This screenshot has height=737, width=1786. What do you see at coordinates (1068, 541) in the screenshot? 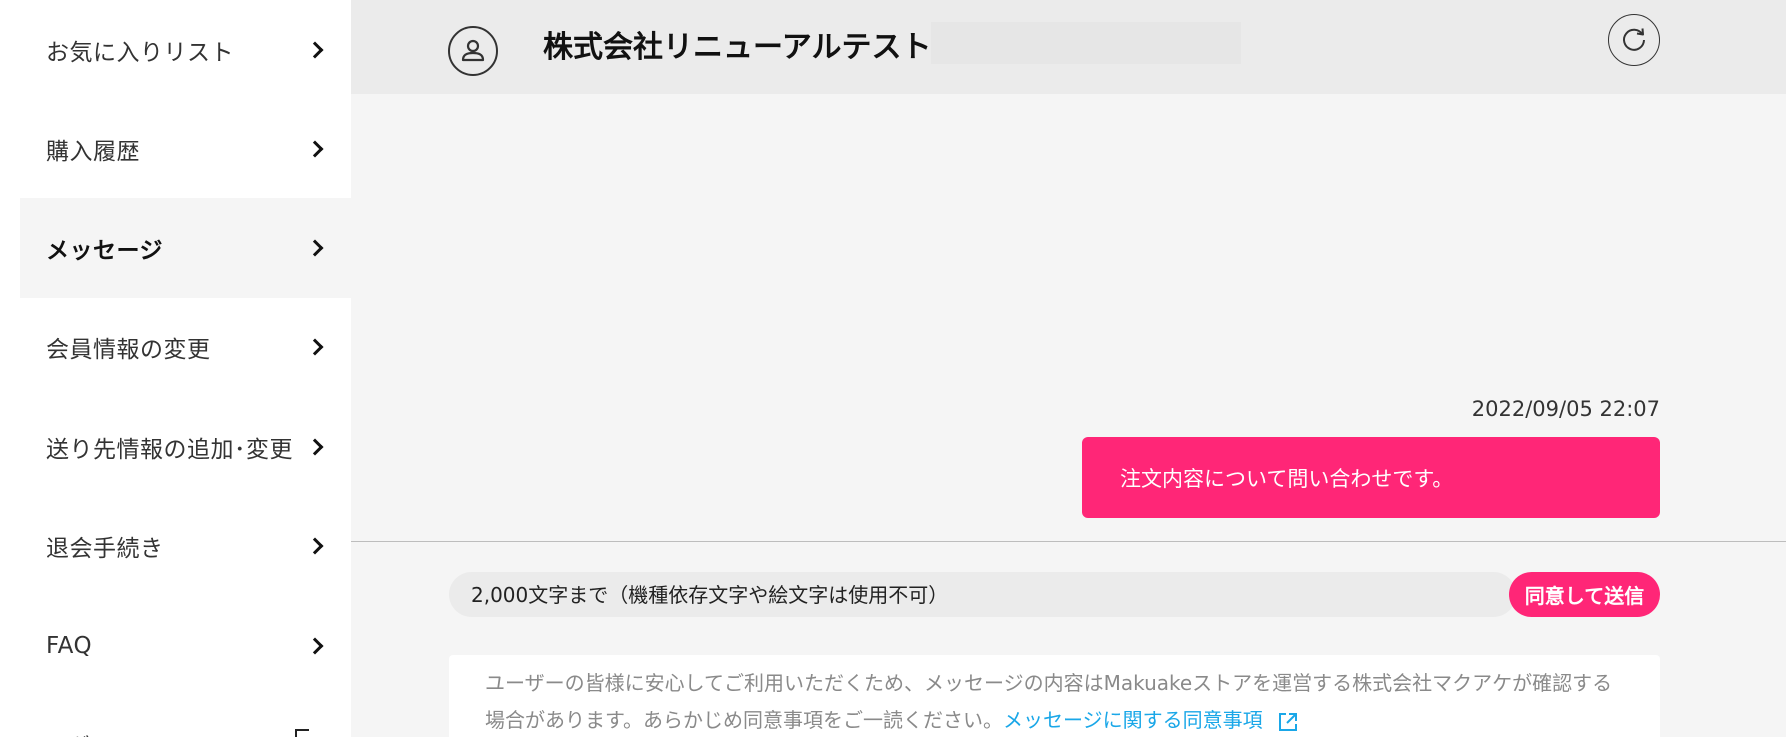
I see `divider` at bounding box center [1068, 541].